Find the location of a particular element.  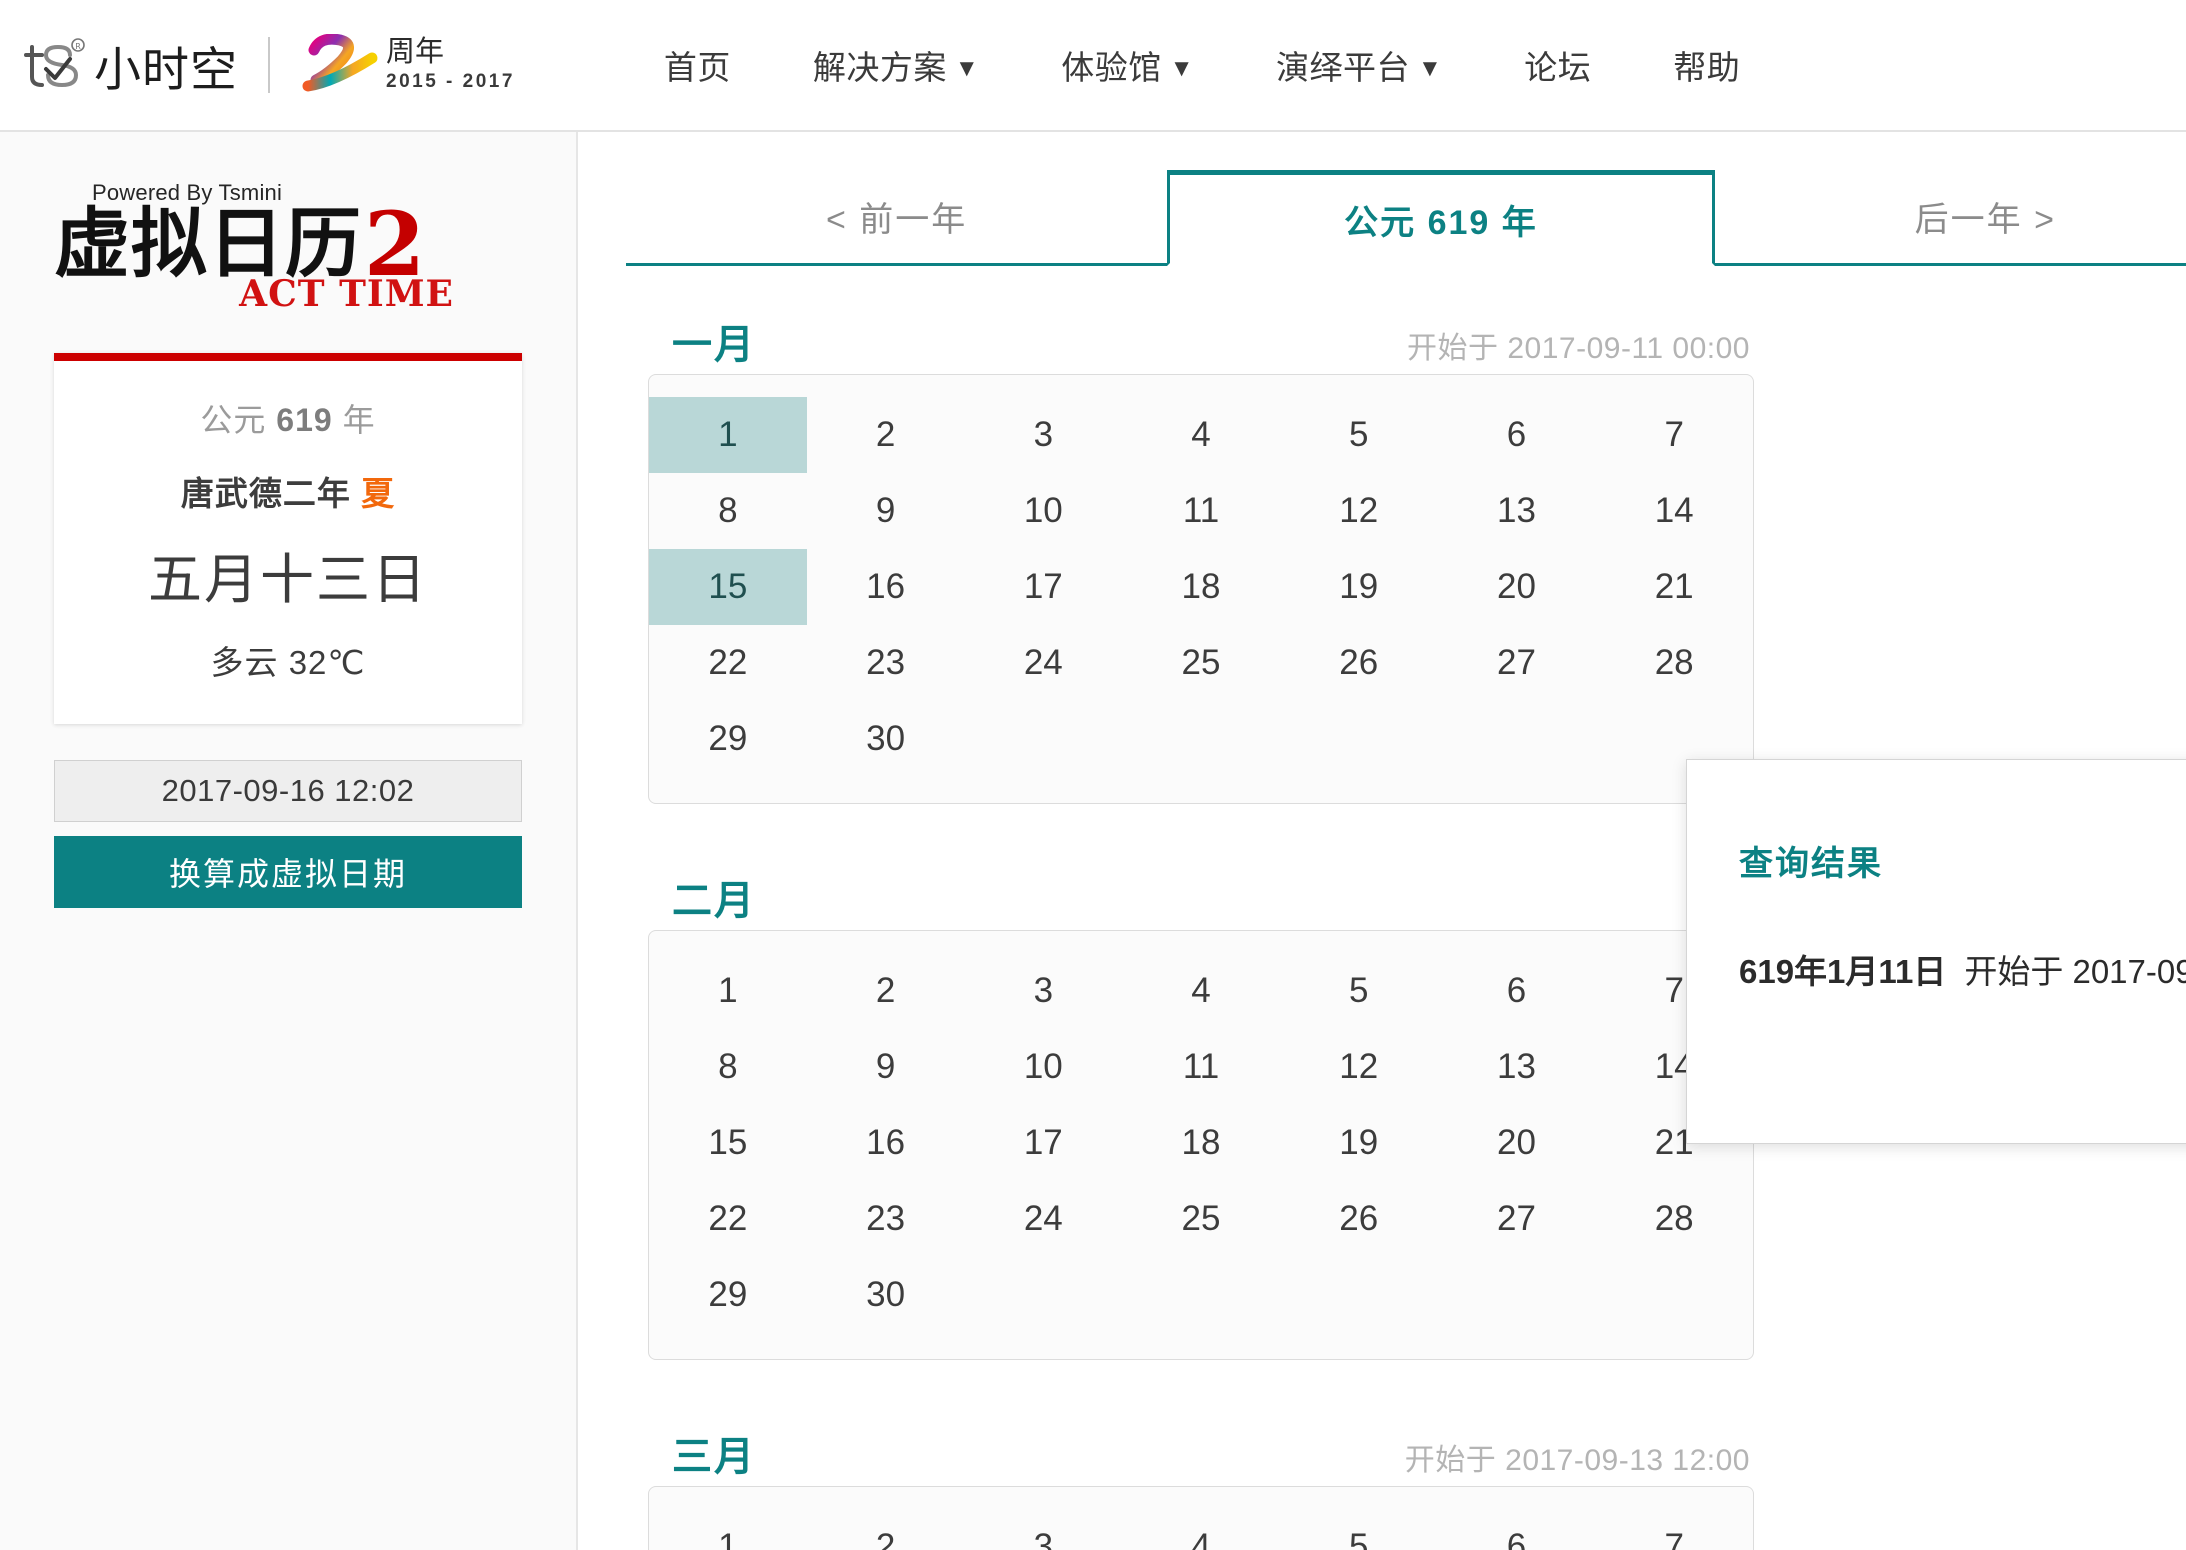

gregorian-year: 公元 619 年 is located at coordinates (288, 418).